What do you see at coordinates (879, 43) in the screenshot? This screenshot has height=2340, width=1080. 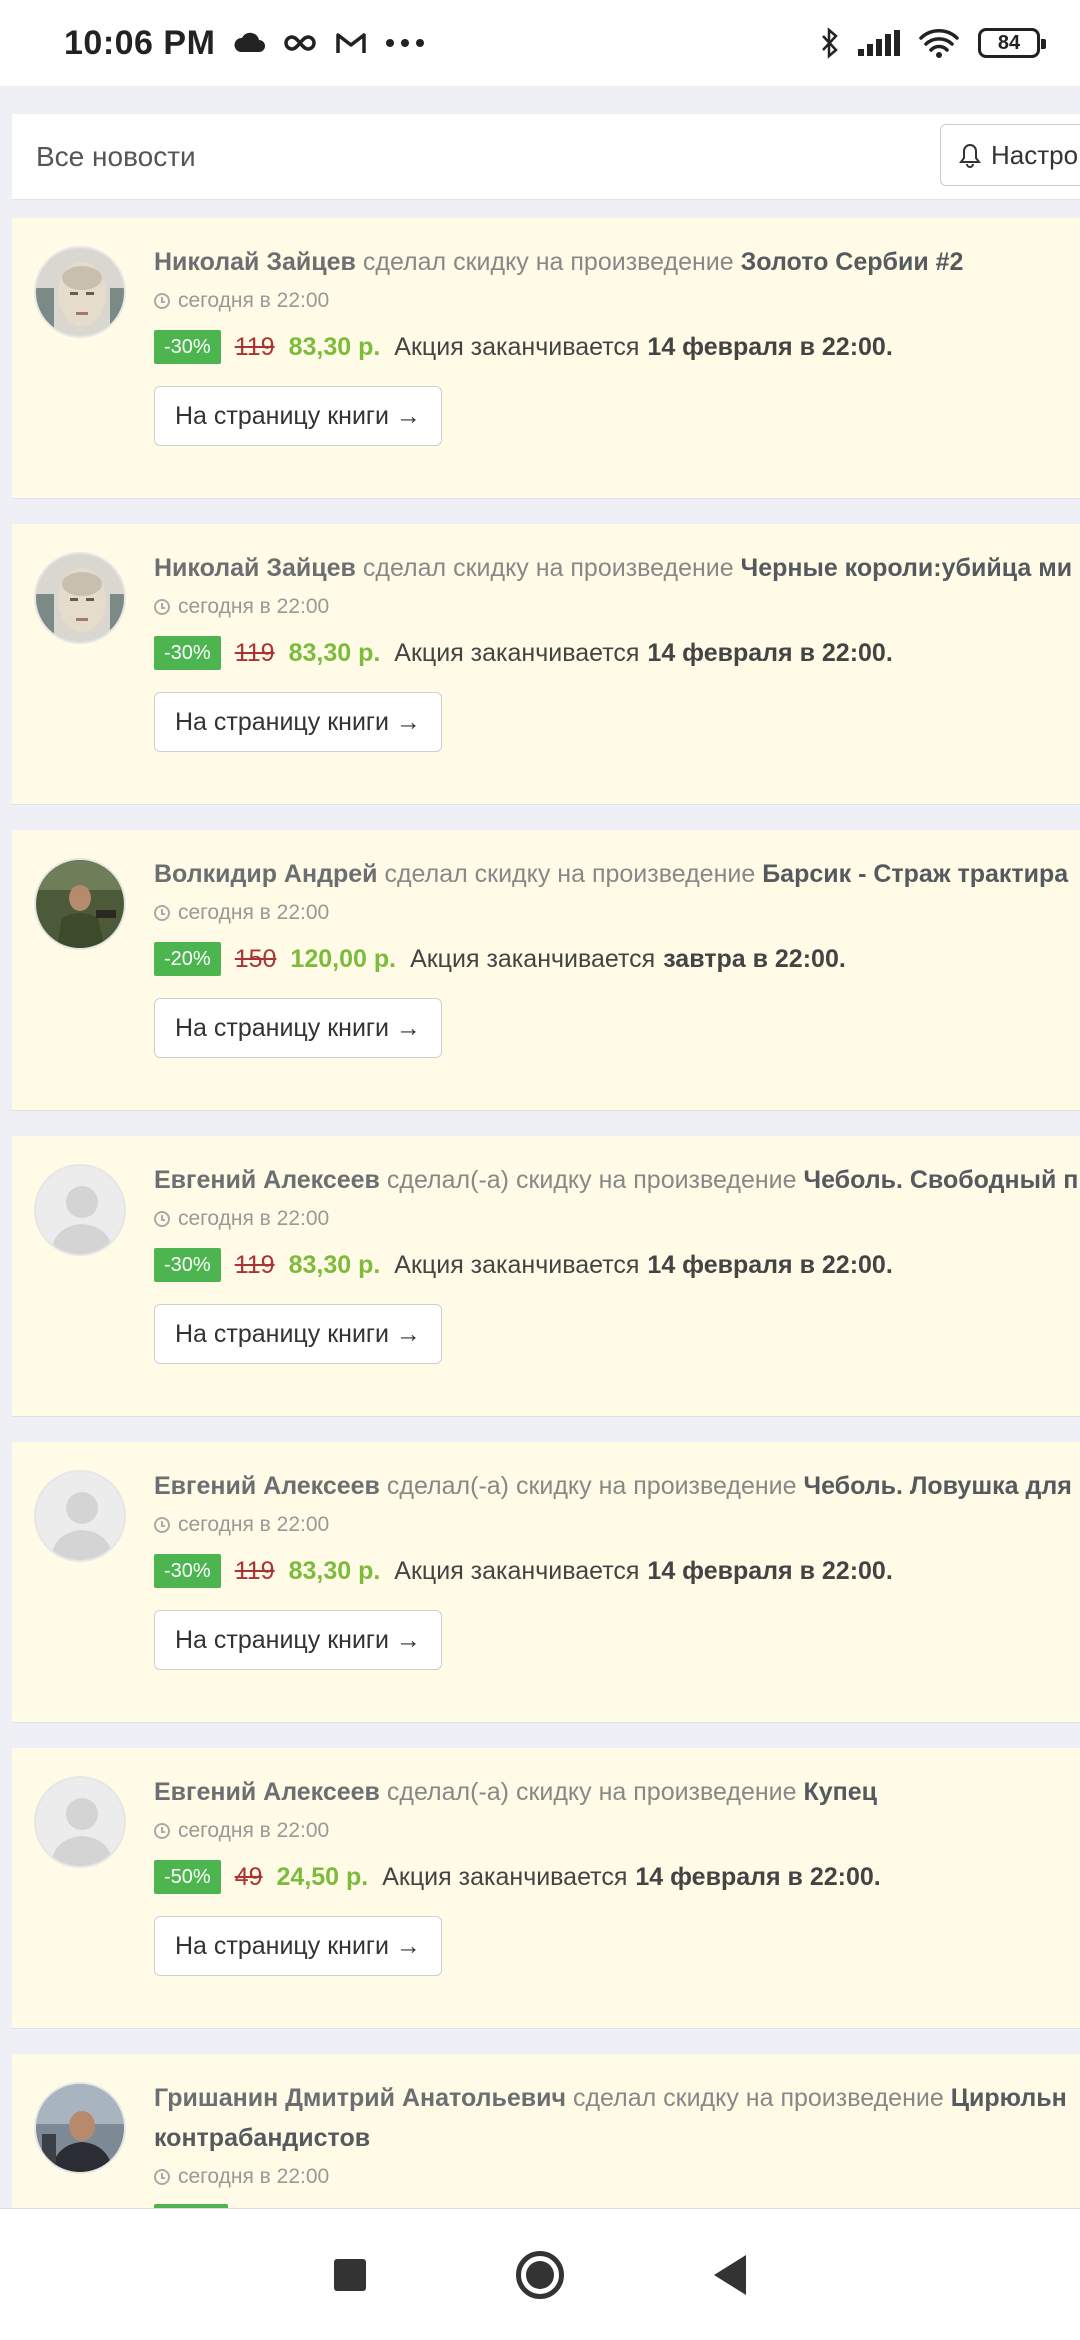 I see `signal-icon` at bounding box center [879, 43].